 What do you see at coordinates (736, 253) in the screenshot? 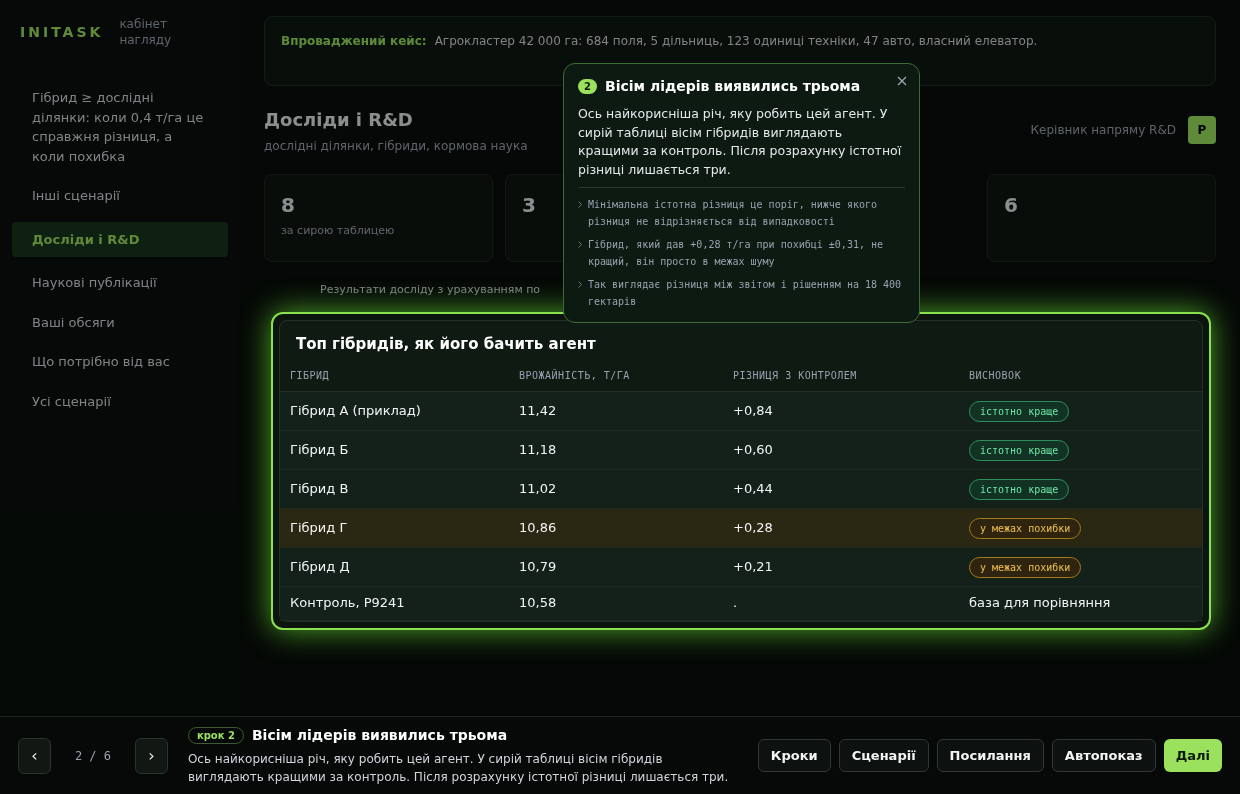
I see `tooltip-point: Гібрид, який дав +0,28 т/га при похибці ±0,31, не кращий, він просто в межах шуму` at bounding box center [736, 253].